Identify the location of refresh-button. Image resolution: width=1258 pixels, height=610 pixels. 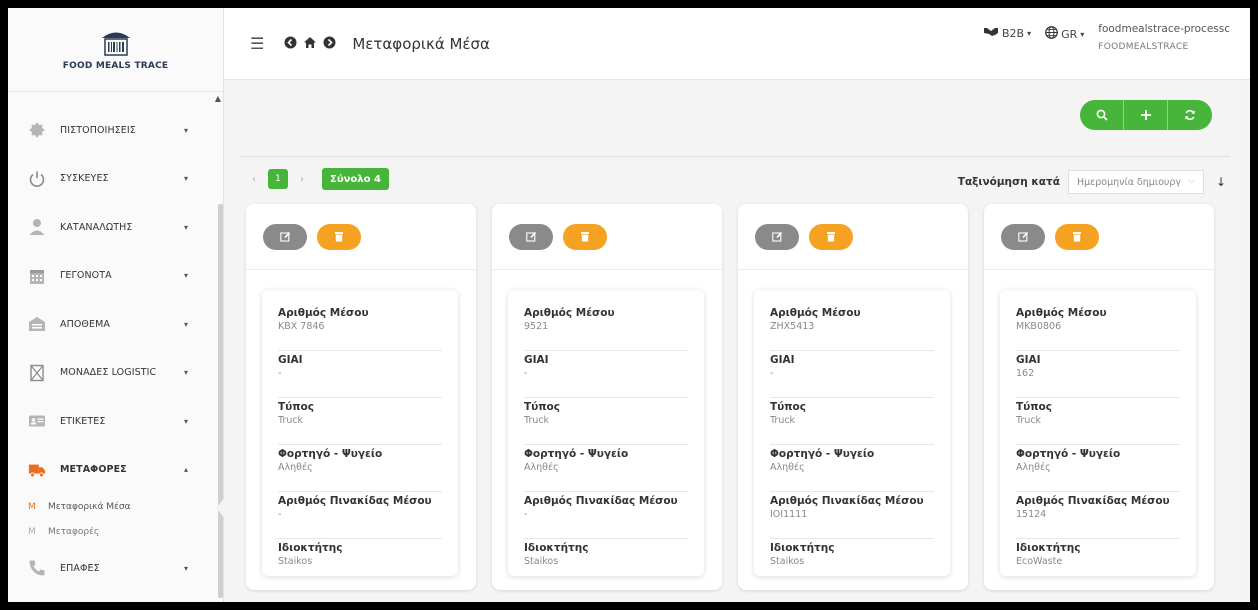
(1190, 115).